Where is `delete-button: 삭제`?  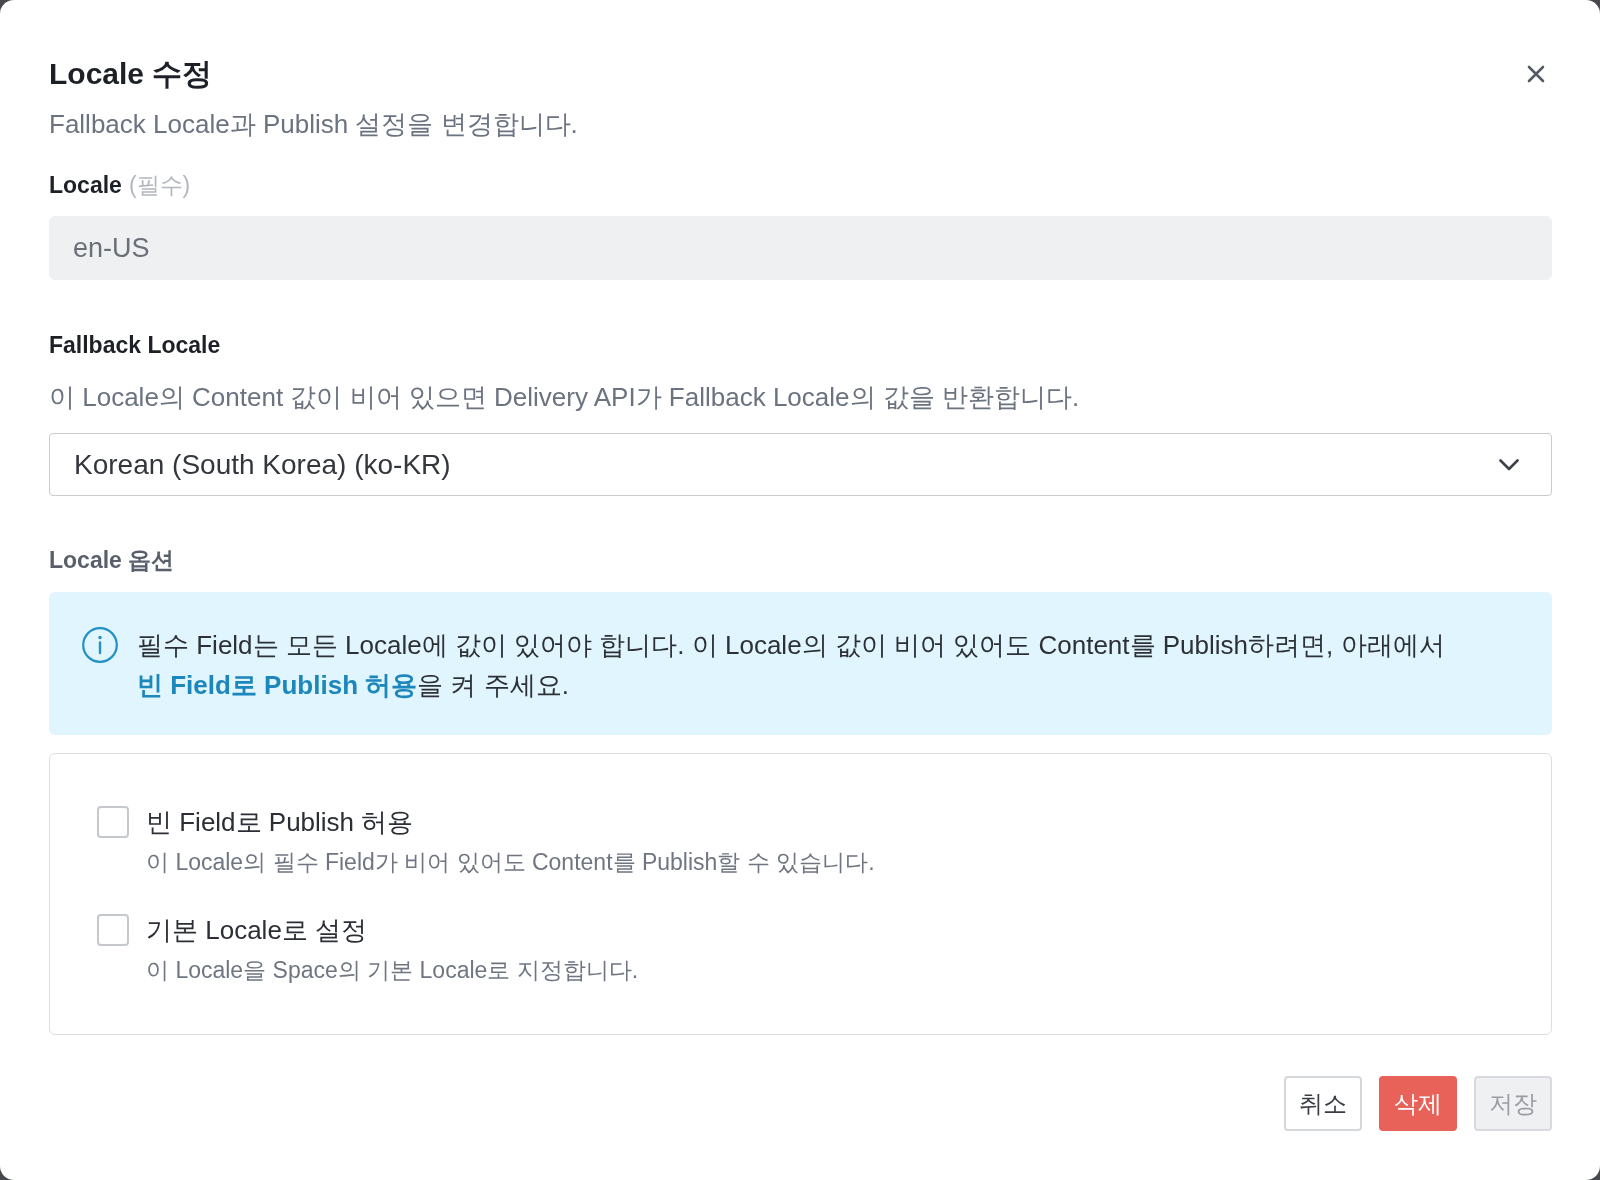 delete-button: 삭제 is located at coordinates (1418, 1103).